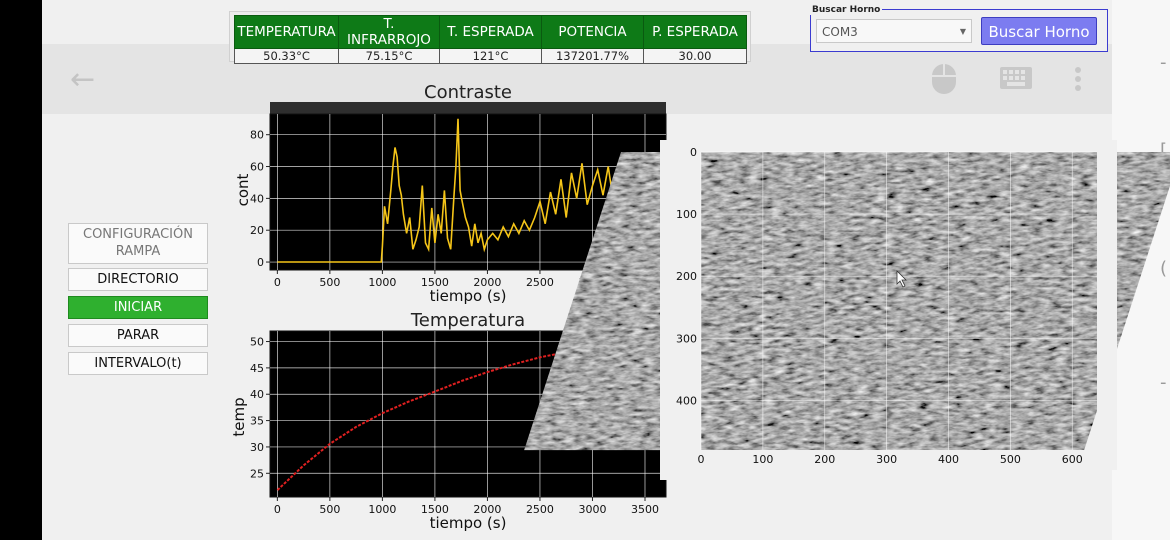 This screenshot has height=540, width=1170. I want to click on temperatura-xtick-label: 2500, so click(540, 509).